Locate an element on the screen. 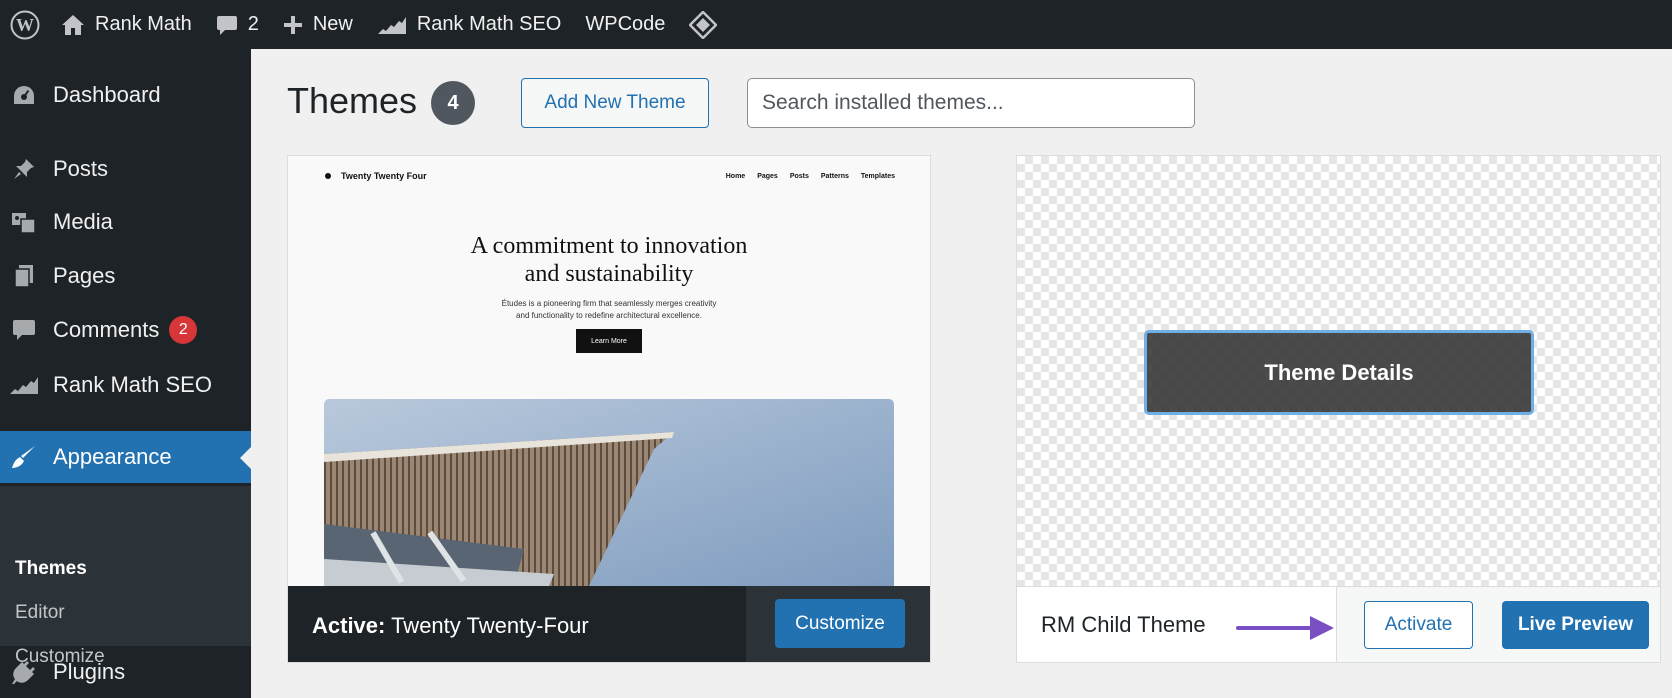 This screenshot has height=698, width=1672. active-theme-actions: Customize is located at coordinates (838, 624).